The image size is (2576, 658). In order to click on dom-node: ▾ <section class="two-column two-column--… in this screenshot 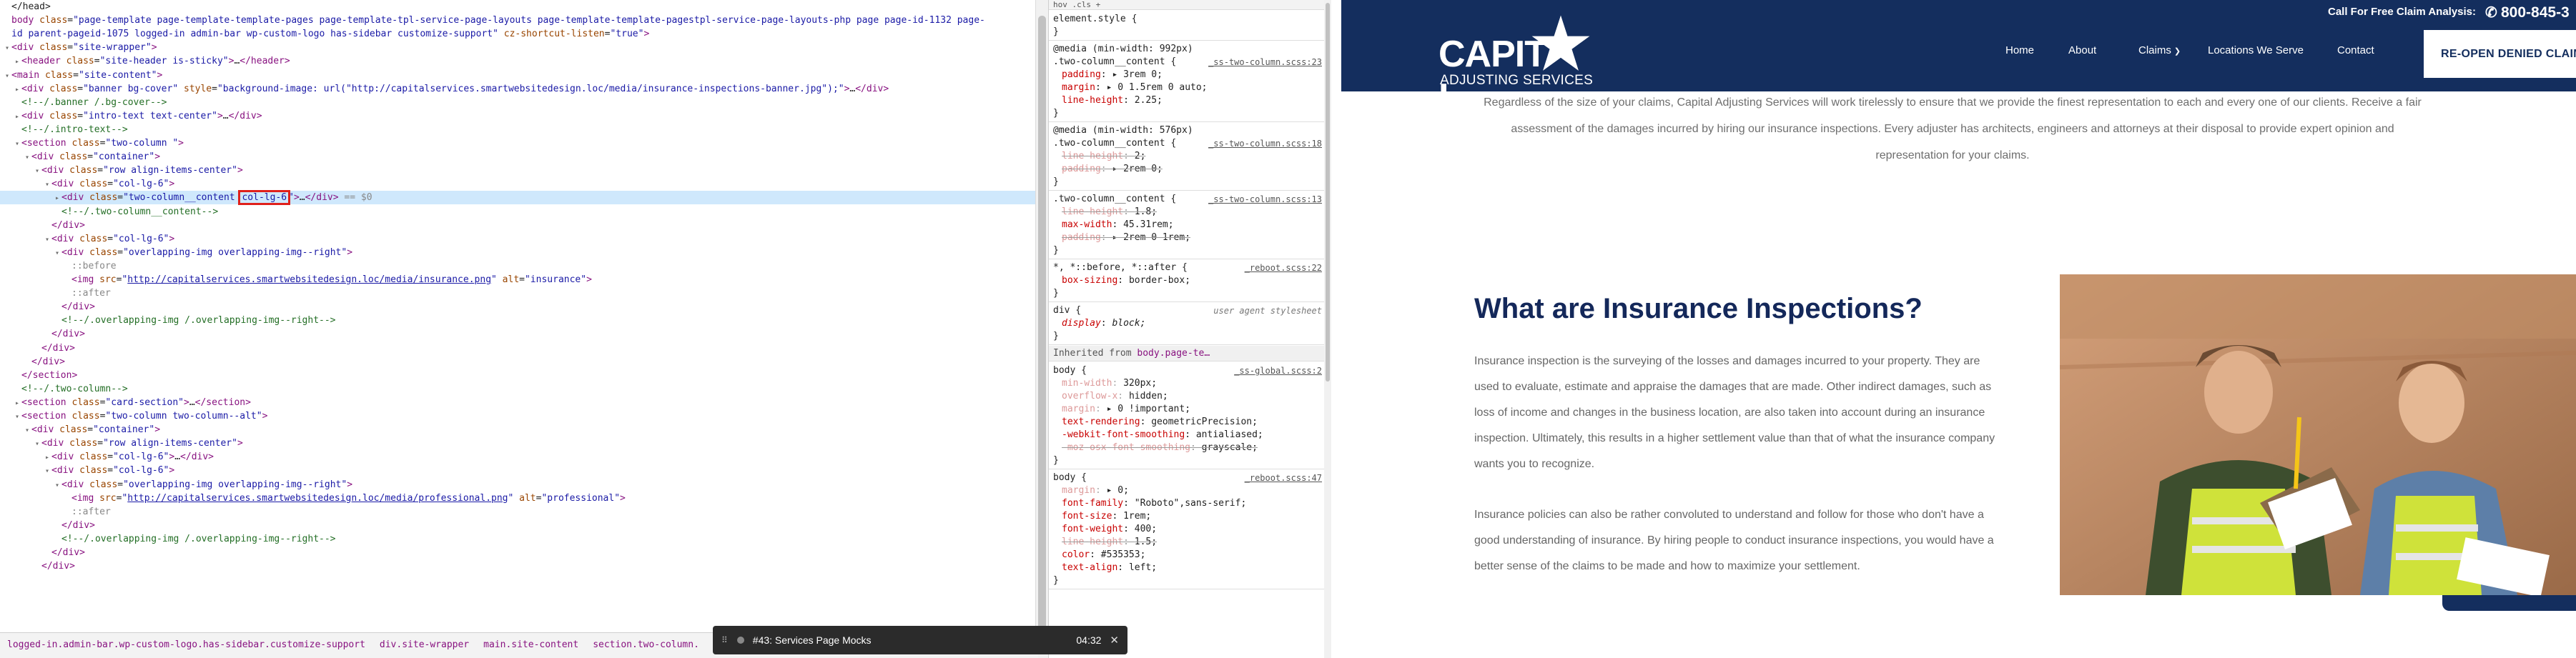, I will do `click(133, 416)`.